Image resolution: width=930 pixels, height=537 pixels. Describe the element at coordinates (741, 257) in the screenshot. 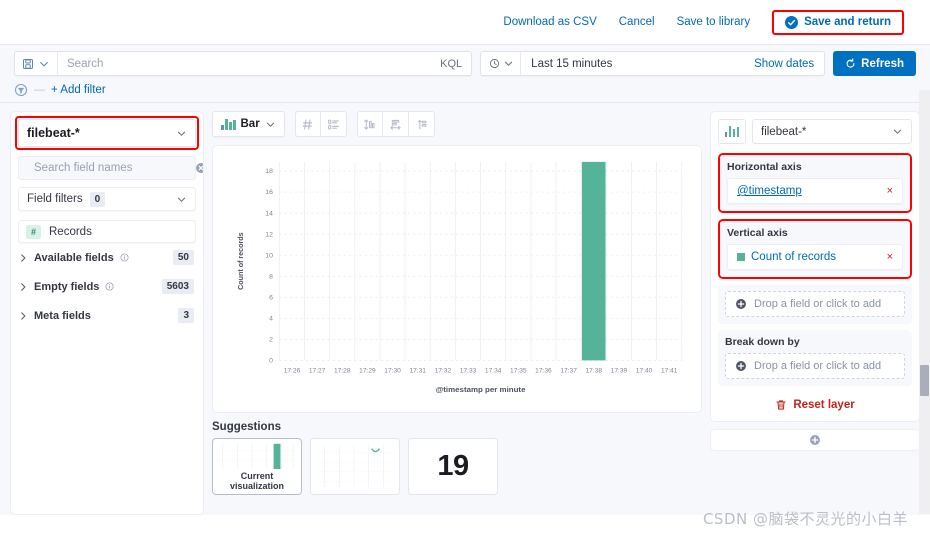

I see `series-color-swatch` at that location.